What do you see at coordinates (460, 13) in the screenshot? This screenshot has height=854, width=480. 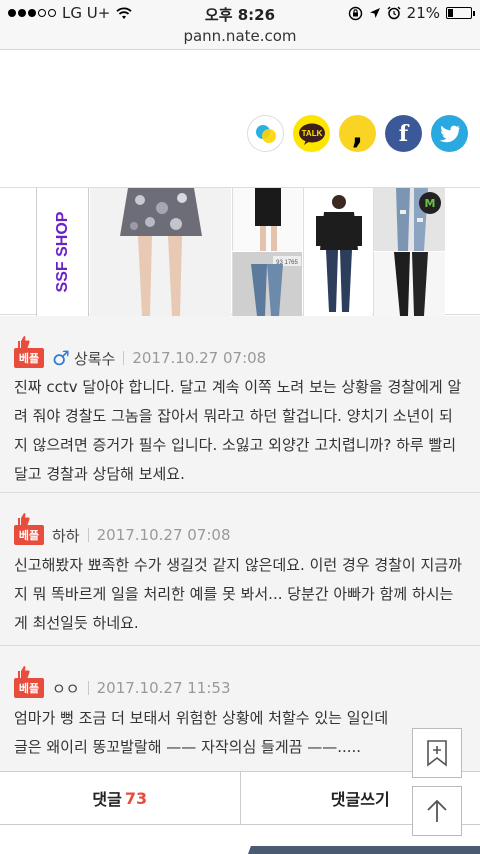 I see `battery-icon` at bounding box center [460, 13].